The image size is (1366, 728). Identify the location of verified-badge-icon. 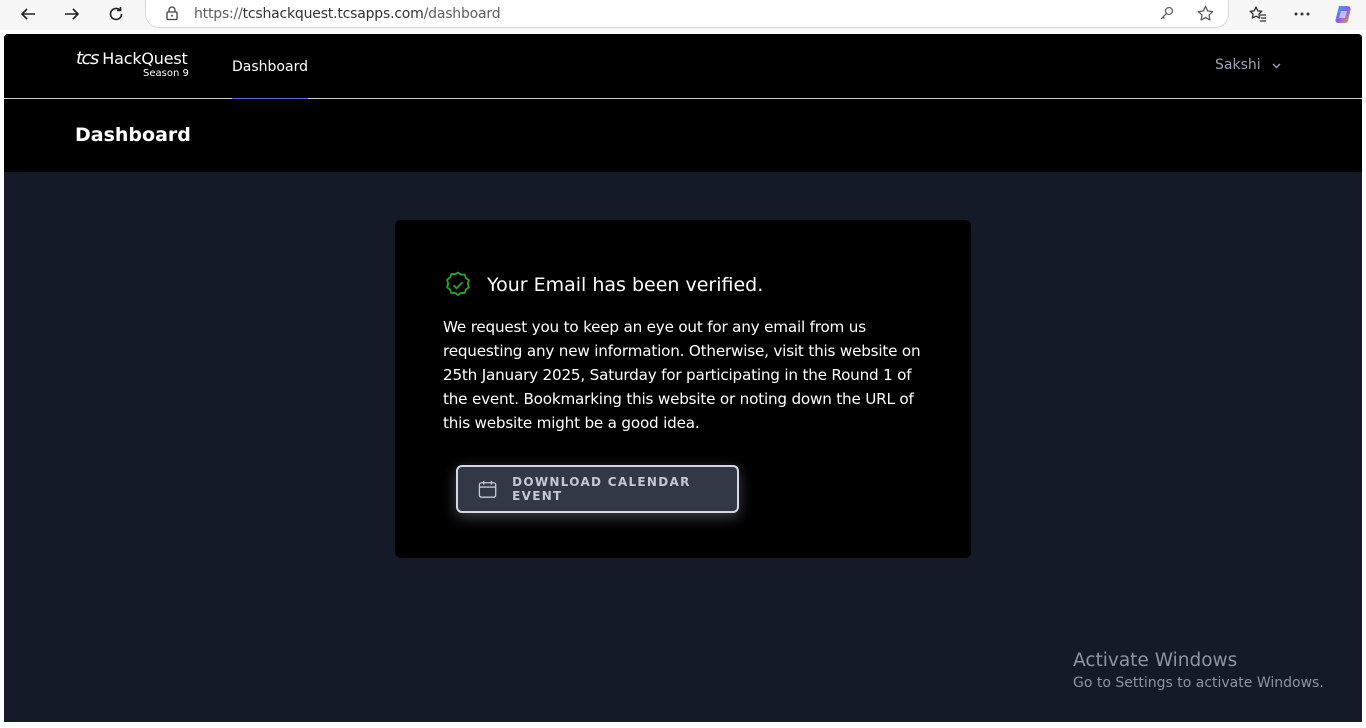
(458, 283).